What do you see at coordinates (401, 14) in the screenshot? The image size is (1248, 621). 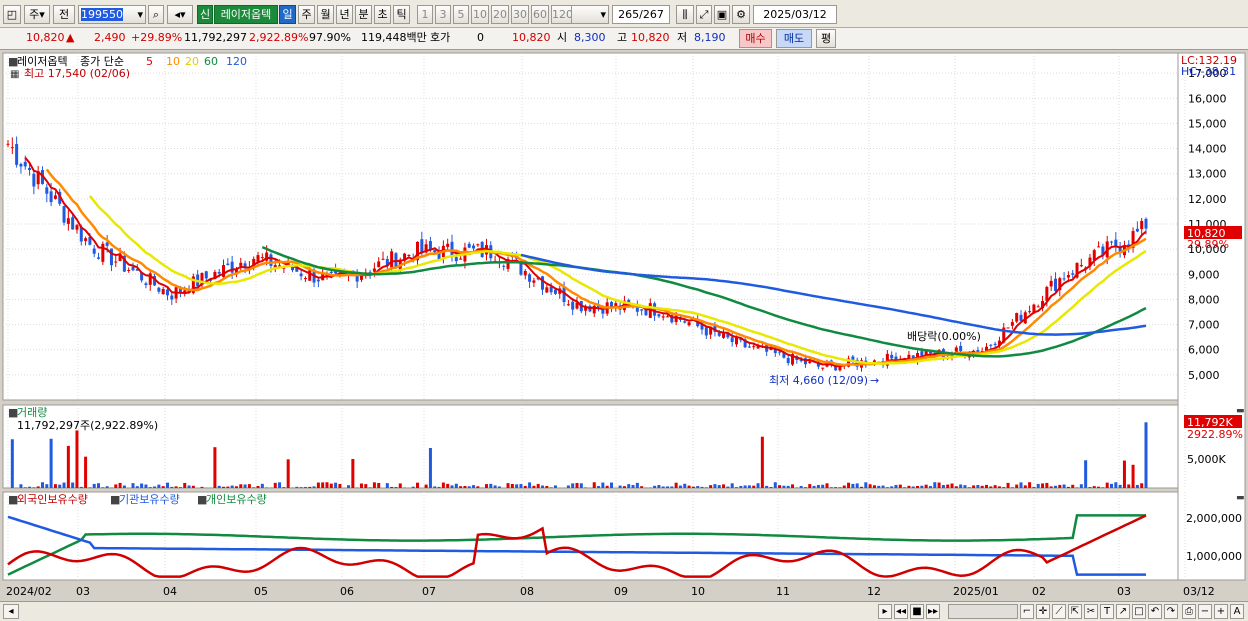 I see `period-button: 틱` at bounding box center [401, 14].